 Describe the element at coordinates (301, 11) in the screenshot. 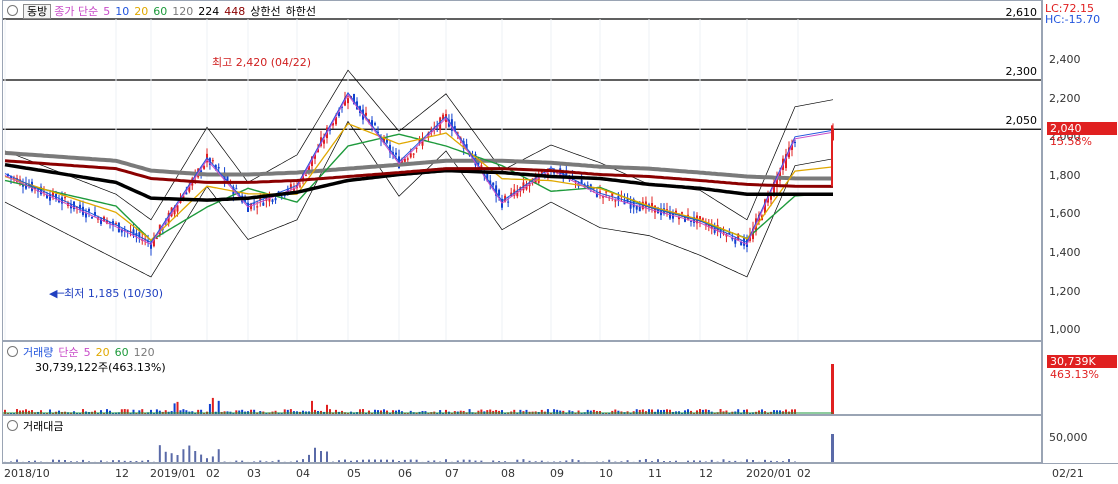

I see `lower-band-legend: 하한선` at that location.